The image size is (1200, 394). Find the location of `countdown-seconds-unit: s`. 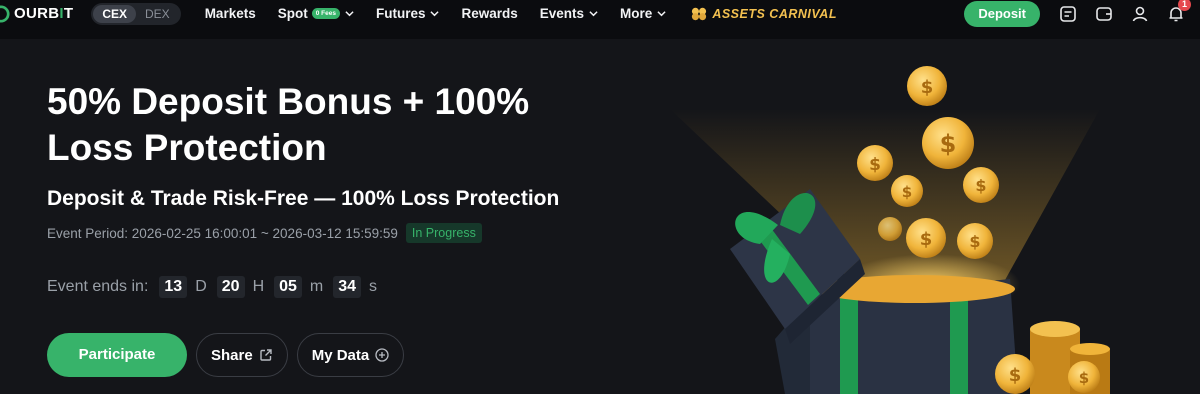

countdown-seconds-unit: s is located at coordinates (373, 286).